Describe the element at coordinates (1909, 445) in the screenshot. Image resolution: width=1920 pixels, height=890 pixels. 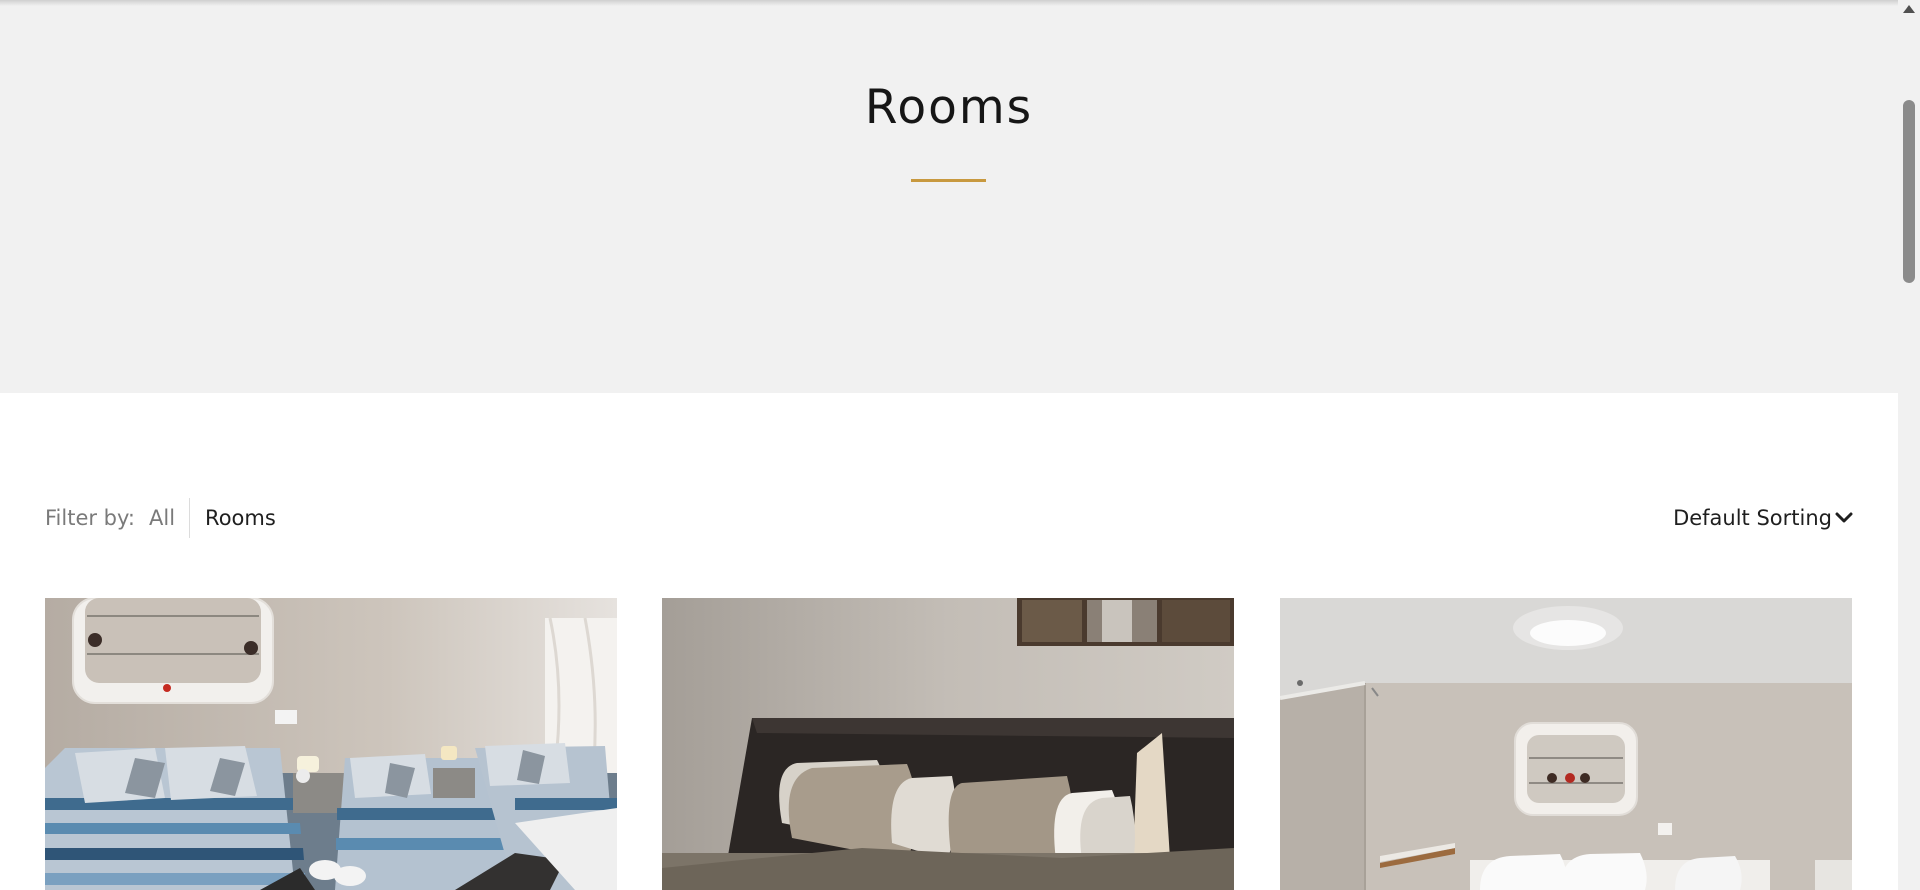
I see `page-scrollbar` at that location.